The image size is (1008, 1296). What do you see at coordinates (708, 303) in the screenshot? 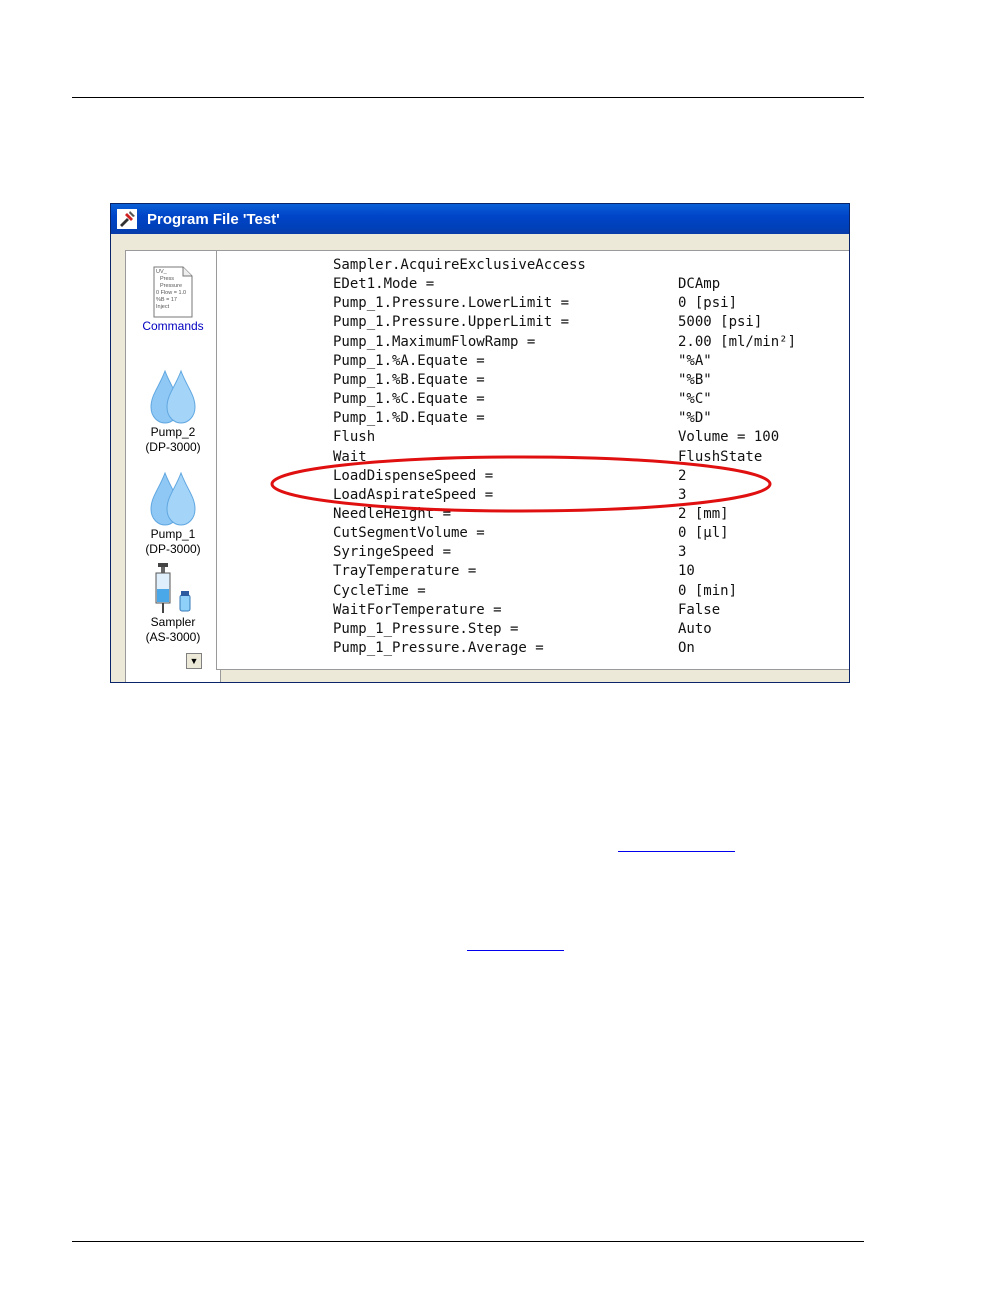
I see `command-value: 0 [psi]` at bounding box center [708, 303].